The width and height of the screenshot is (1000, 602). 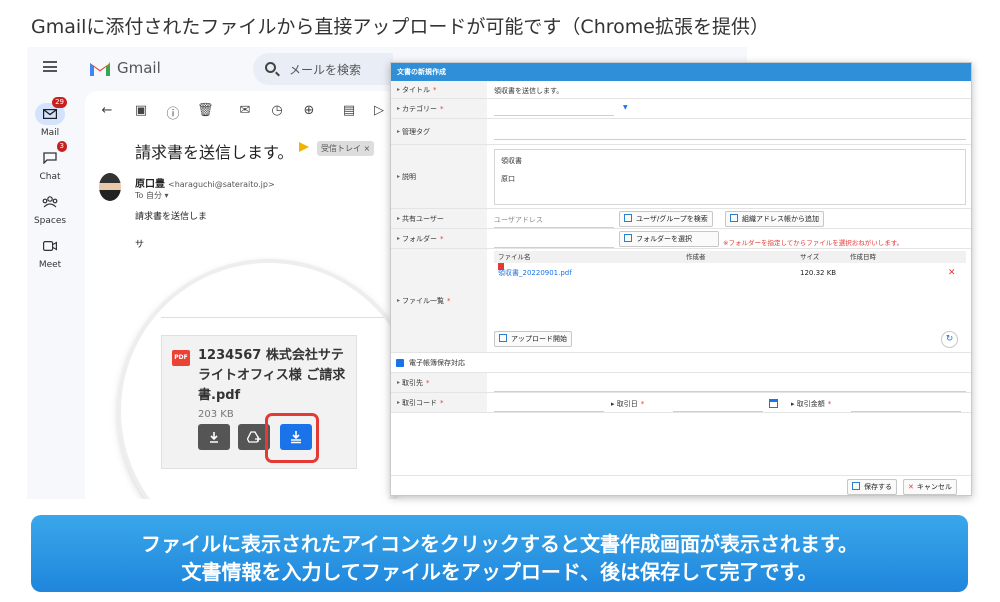 What do you see at coordinates (818, 273) in the screenshot?
I see `file-size: 120.32 KB` at bounding box center [818, 273].